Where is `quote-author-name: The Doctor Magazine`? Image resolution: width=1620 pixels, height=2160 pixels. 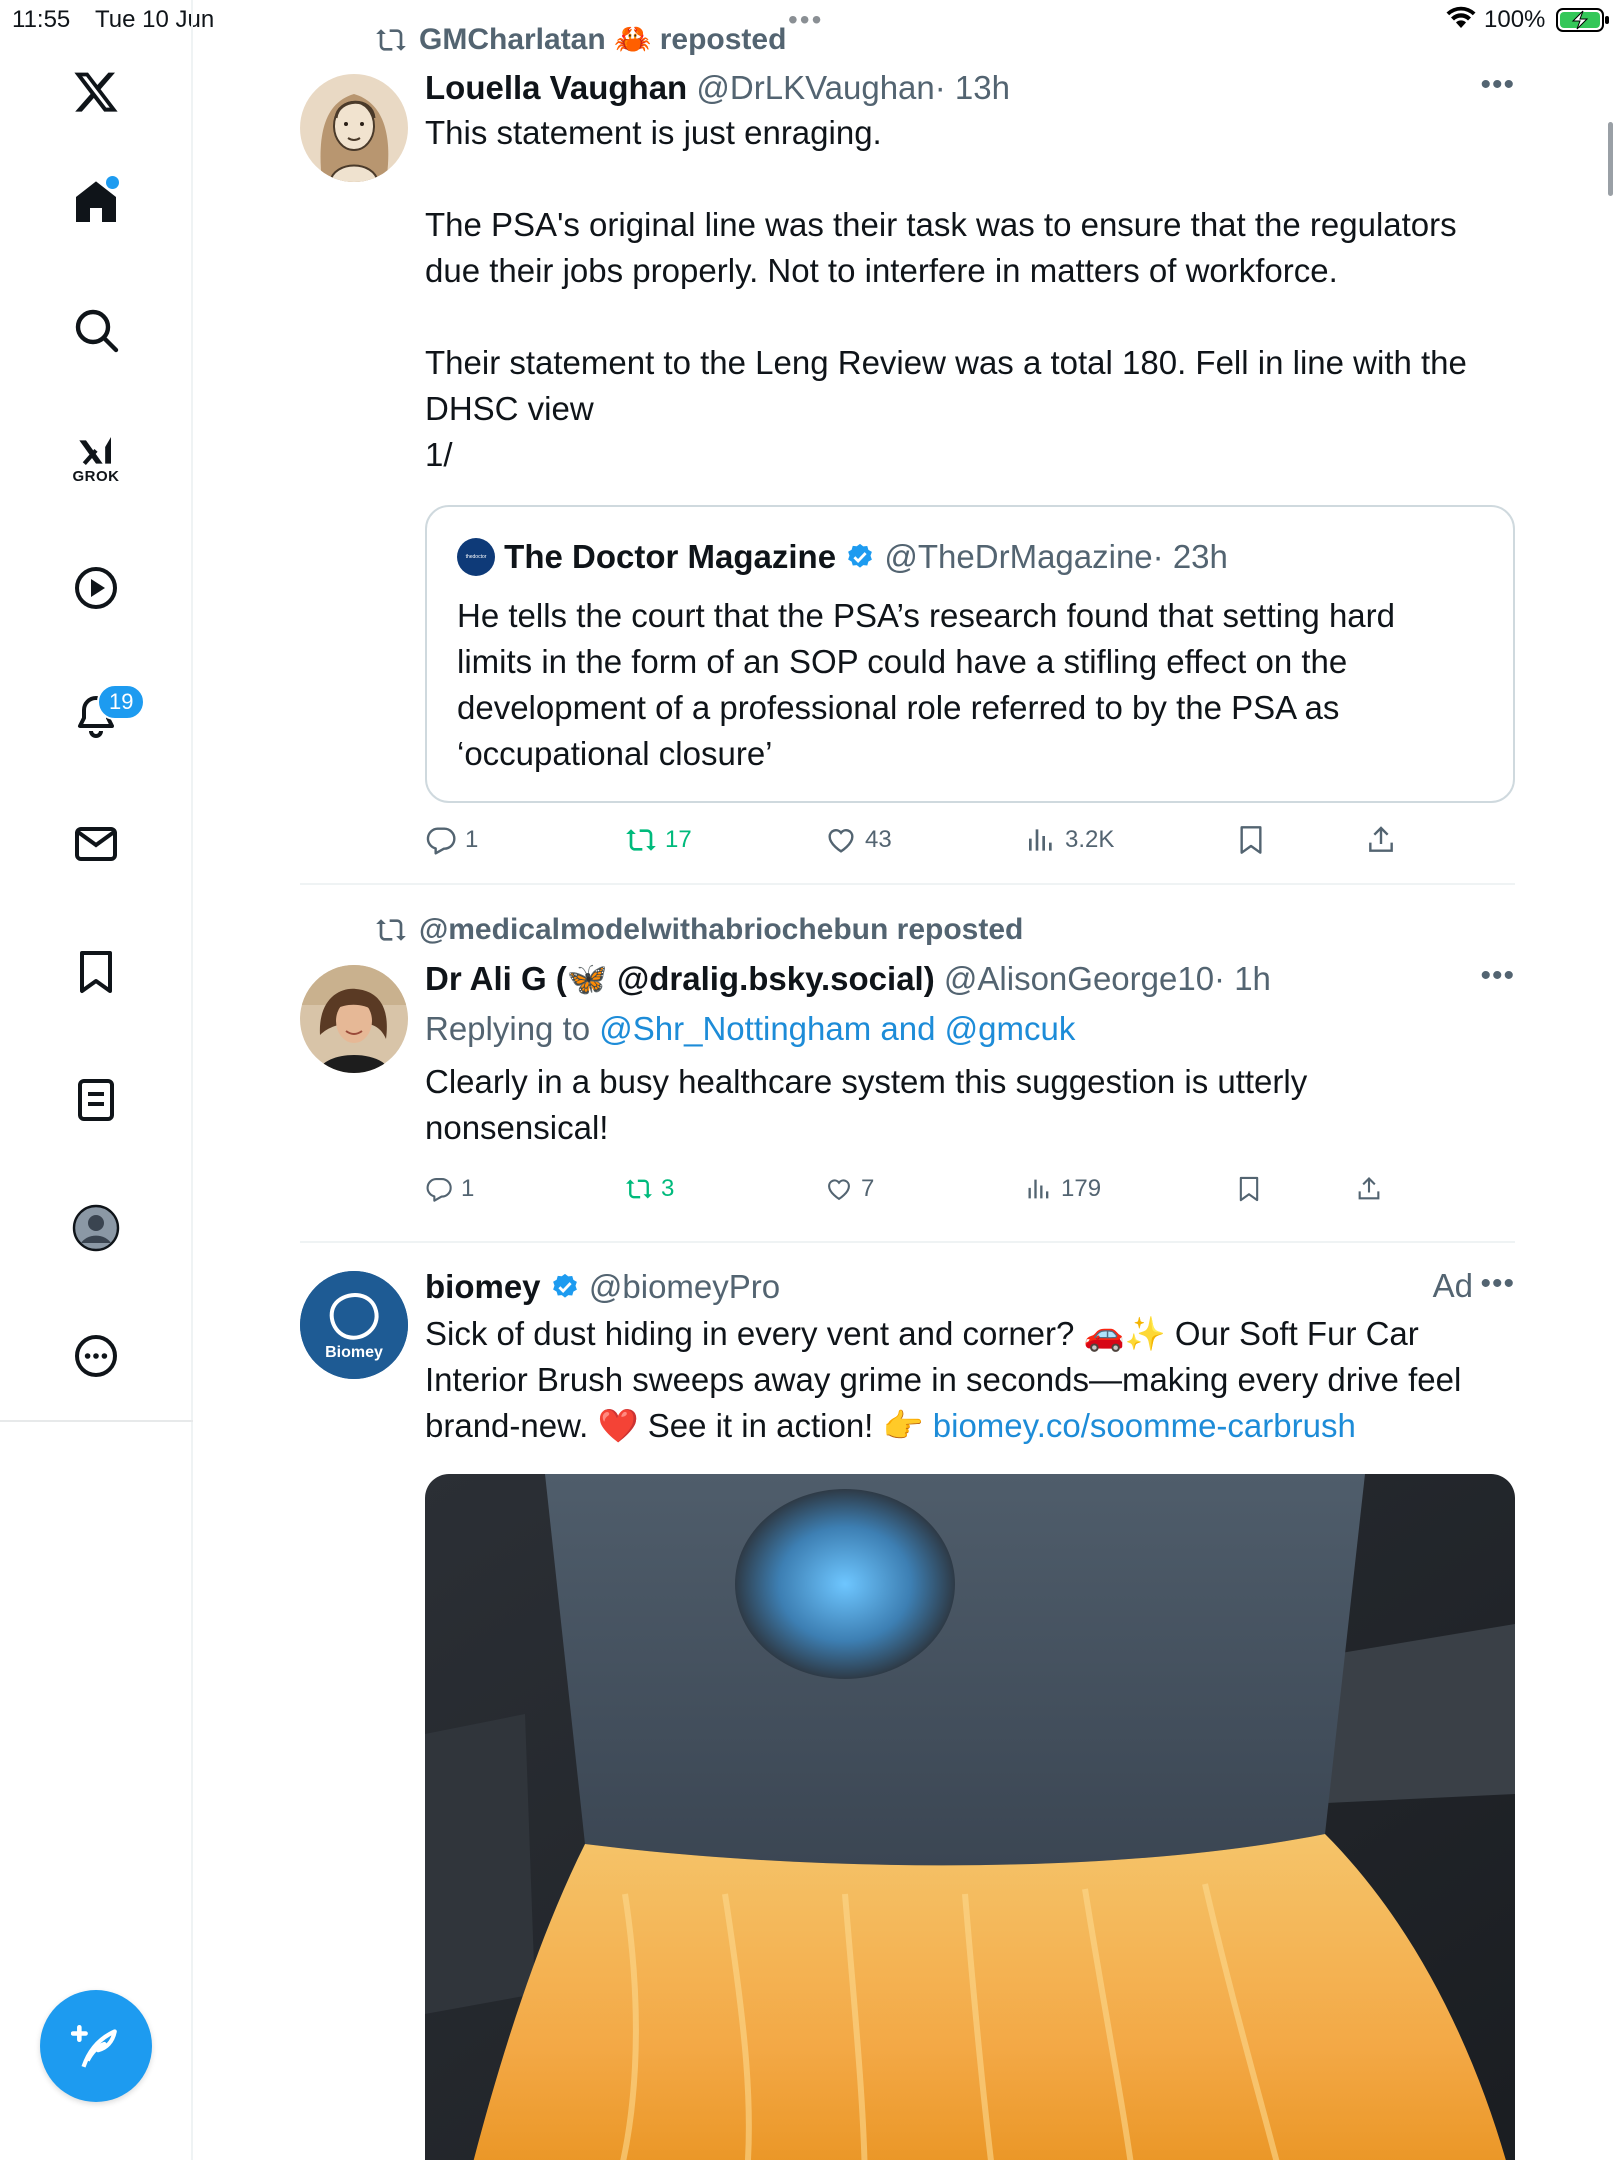
quote-author-name: The Doctor Magazine is located at coordinates (670, 556).